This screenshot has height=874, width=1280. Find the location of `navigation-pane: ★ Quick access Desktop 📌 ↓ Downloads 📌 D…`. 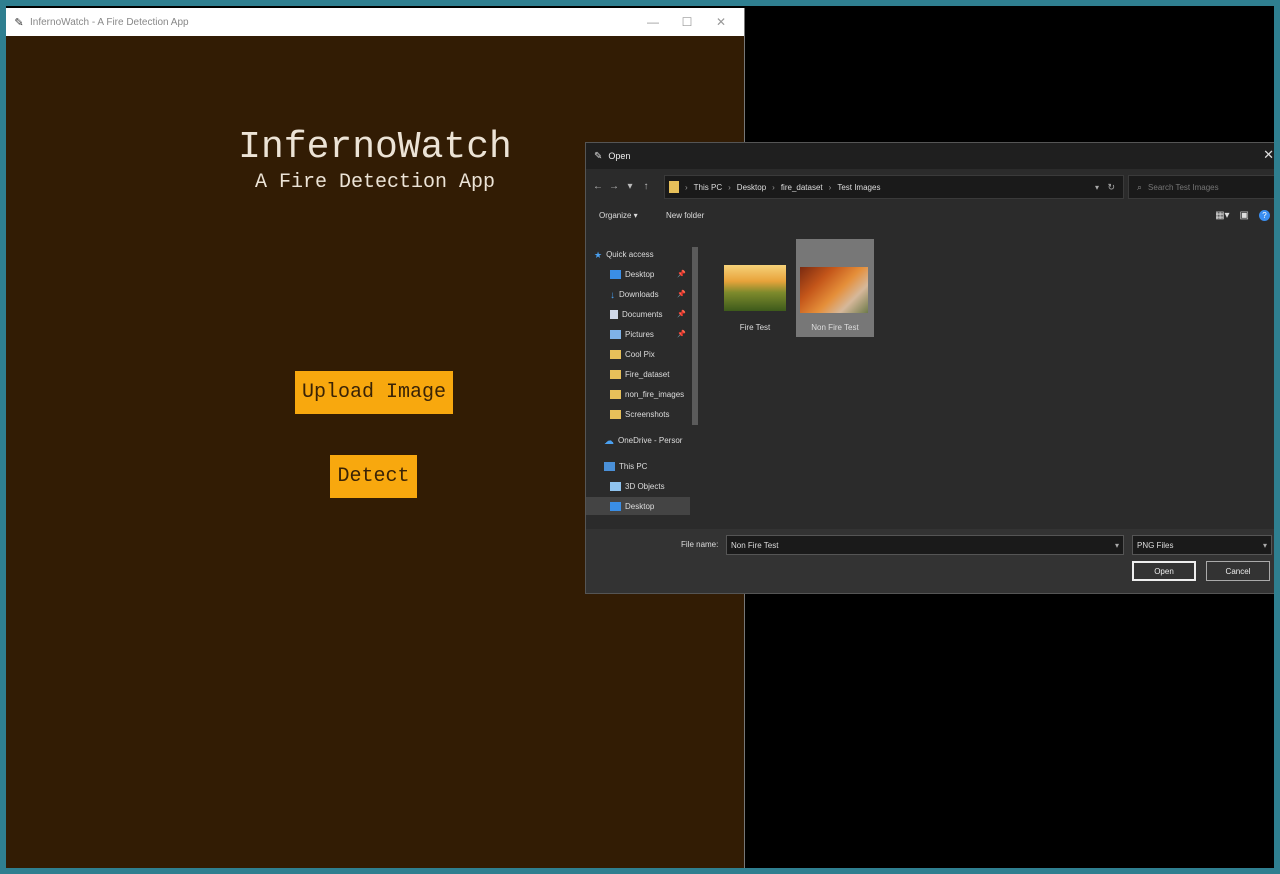

navigation-pane: ★ Quick access Desktop 📌 ↓ Downloads 📌 D… is located at coordinates (645, 380).